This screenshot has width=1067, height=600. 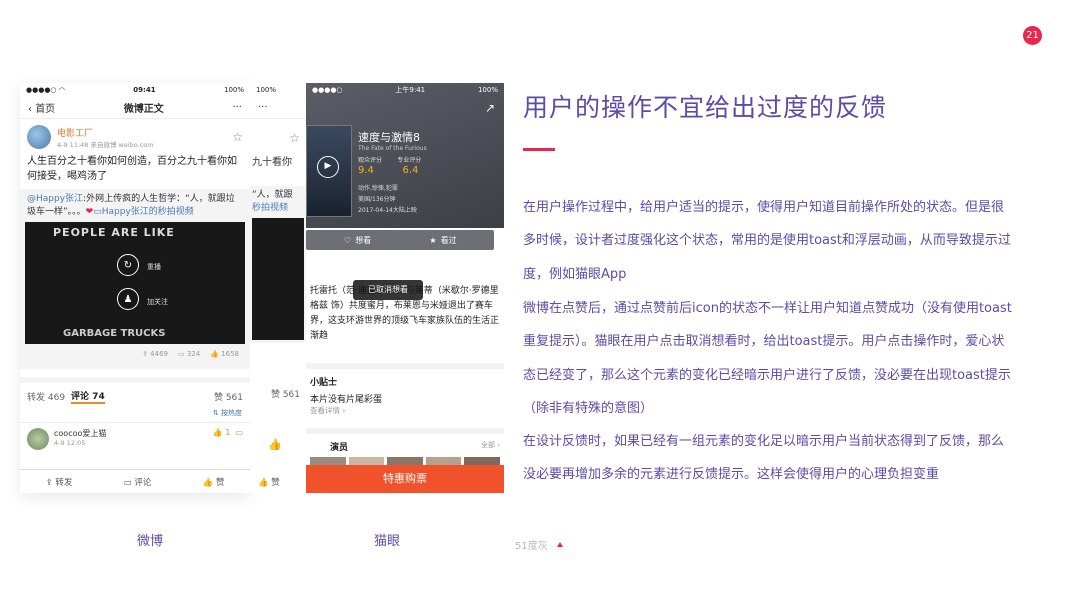 What do you see at coordinates (59, 482) in the screenshot?
I see `bottom-repost-button: ⇪ 转发` at bounding box center [59, 482].